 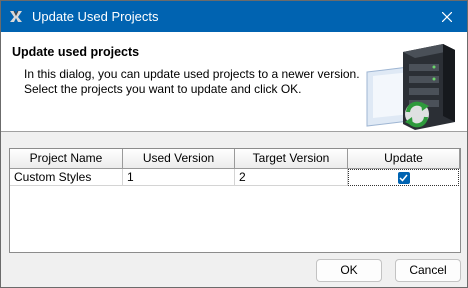 I want to click on app-logo-icon, so click(x=16, y=16).